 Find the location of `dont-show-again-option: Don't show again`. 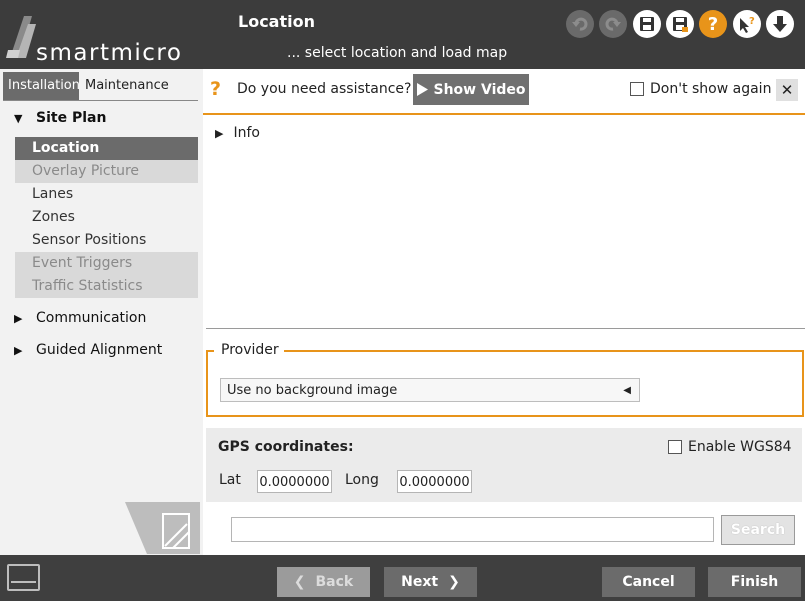

dont-show-again-option: Don't show again is located at coordinates (700, 89).